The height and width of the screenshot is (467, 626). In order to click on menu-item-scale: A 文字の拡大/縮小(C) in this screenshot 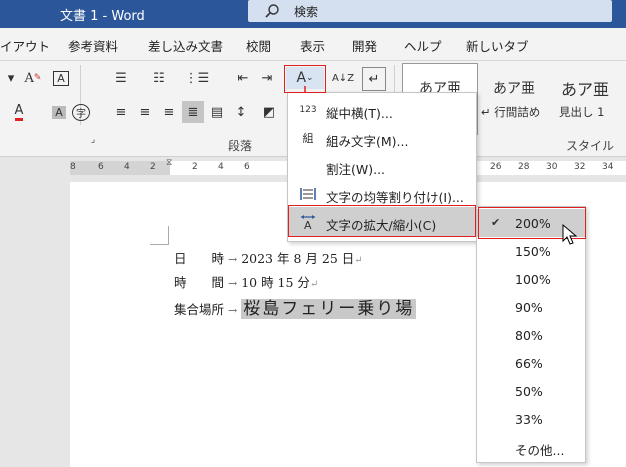, I will do `click(382, 222)`.